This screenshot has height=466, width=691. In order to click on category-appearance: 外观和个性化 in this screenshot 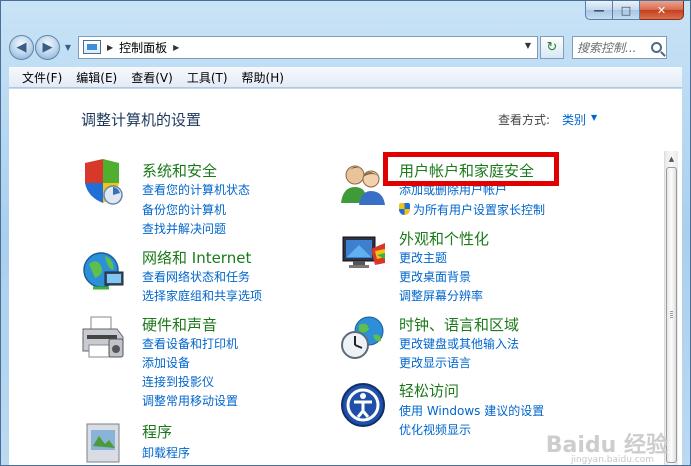, I will do `click(444, 238)`.